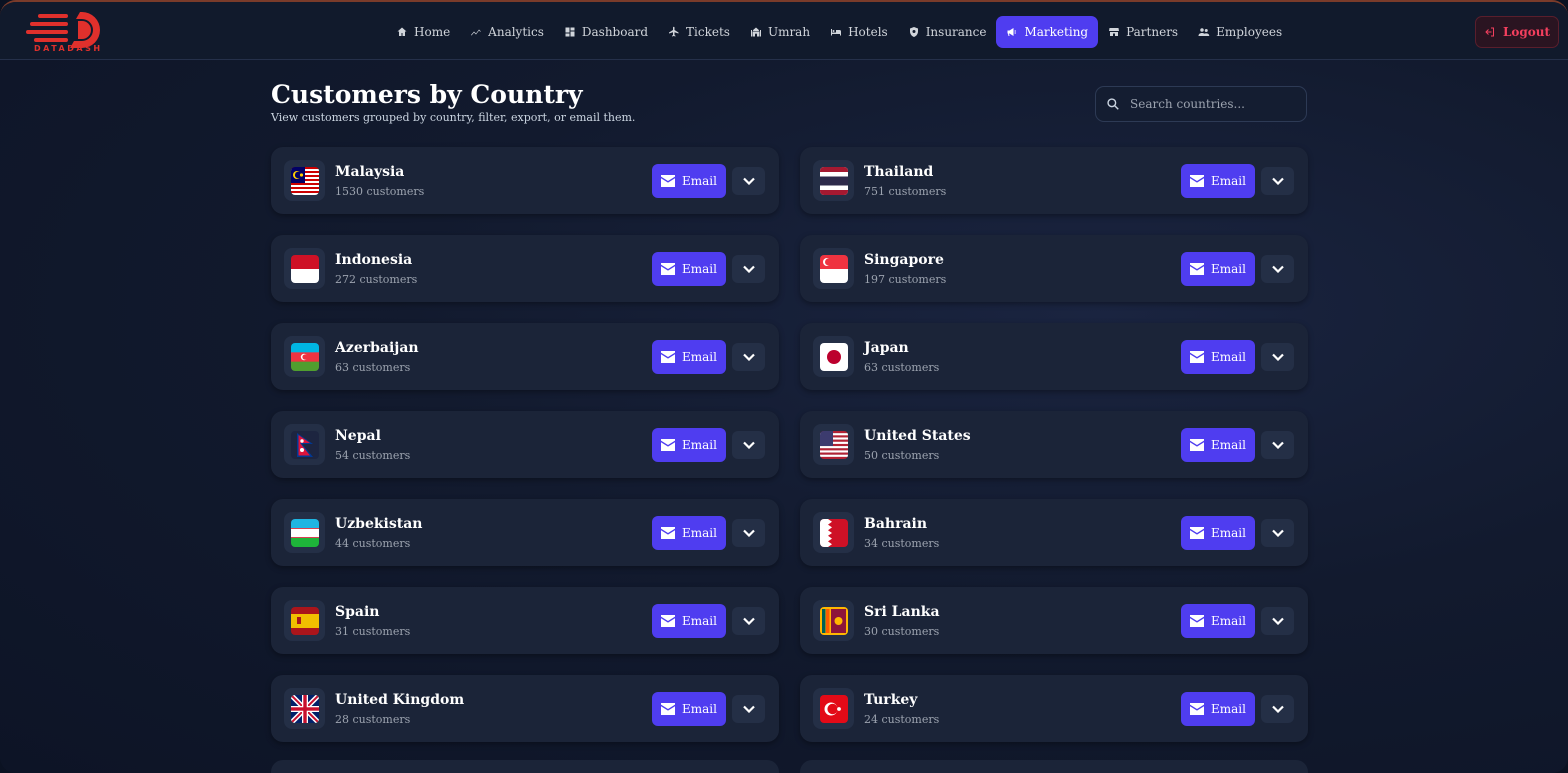  What do you see at coordinates (789, 32) in the screenshot?
I see `nav-item-label: Umrah` at bounding box center [789, 32].